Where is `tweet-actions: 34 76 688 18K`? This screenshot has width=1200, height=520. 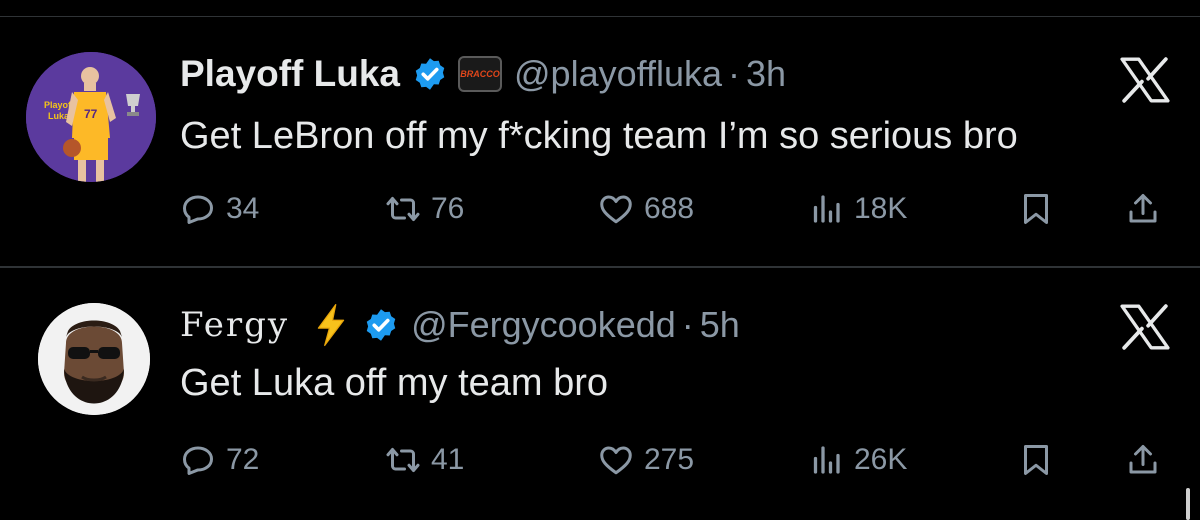
tweet-actions: 34 76 688 18K is located at coordinates (675, 209).